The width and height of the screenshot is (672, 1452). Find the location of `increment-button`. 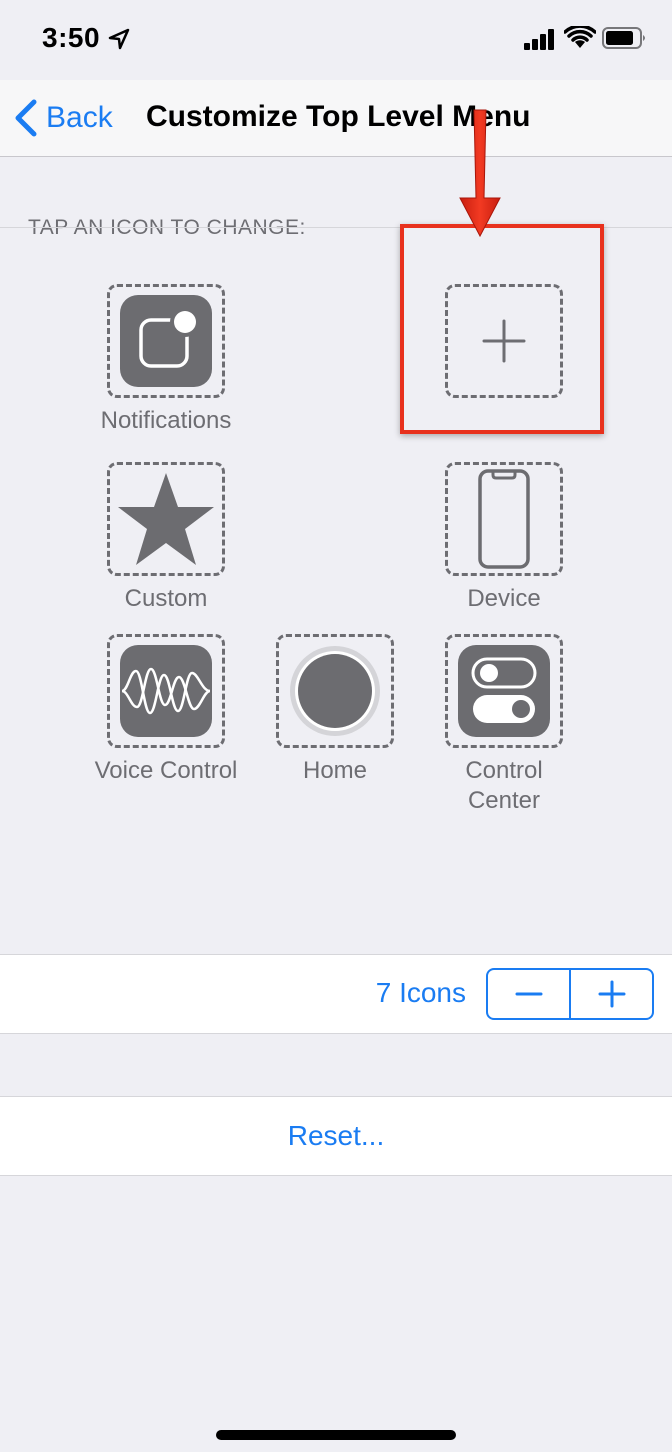

increment-button is located at coordinates (611, 994).